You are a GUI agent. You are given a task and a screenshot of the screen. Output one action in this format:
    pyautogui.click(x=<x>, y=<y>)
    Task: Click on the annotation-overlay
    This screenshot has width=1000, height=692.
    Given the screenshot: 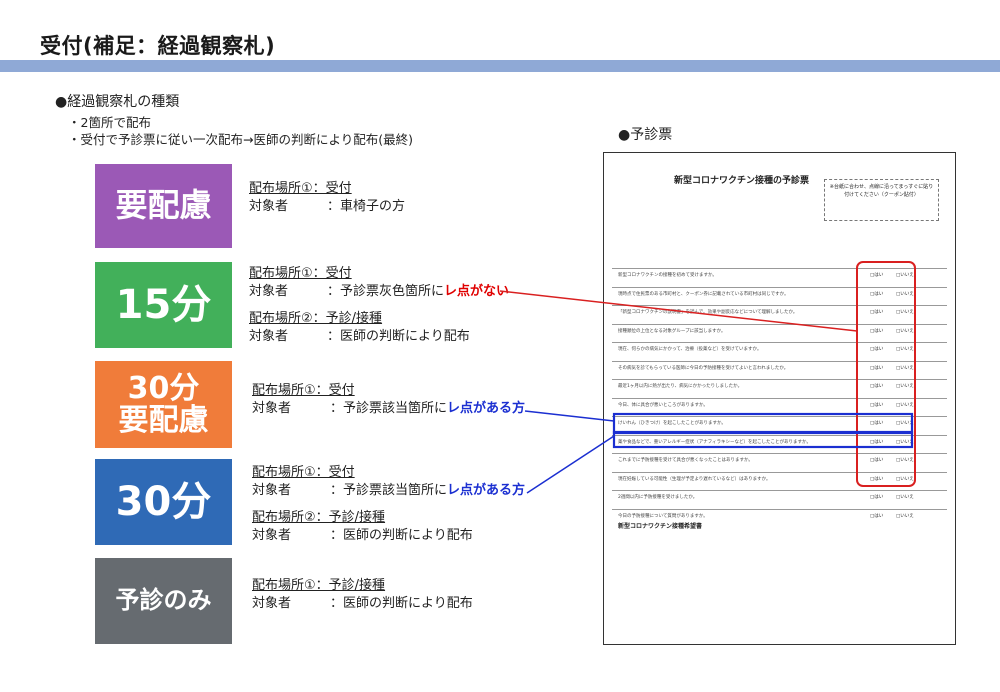 What is the action you would take?
    pyautogui.click(x=707, y=377)
    